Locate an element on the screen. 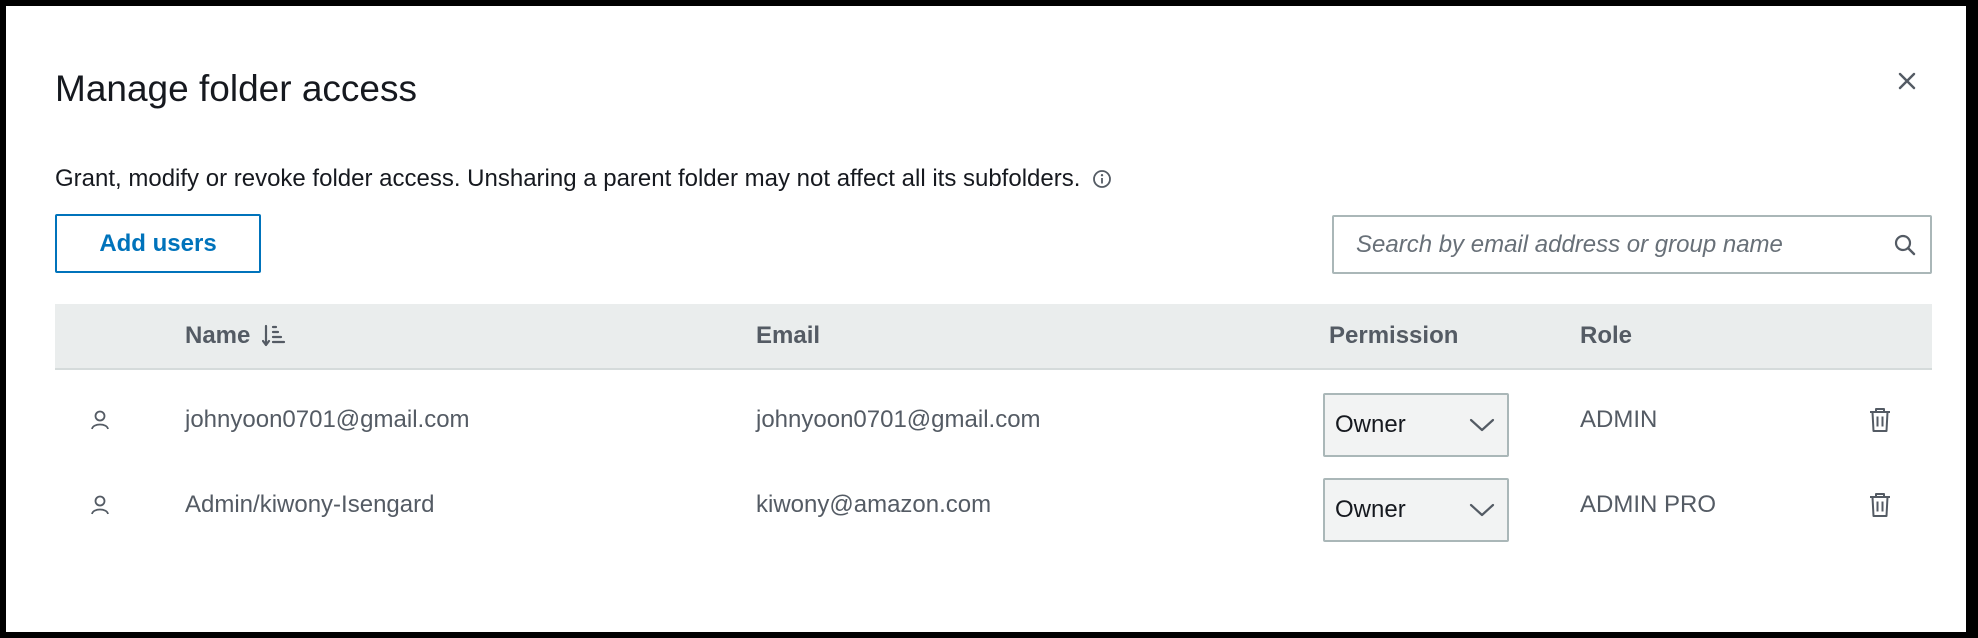  search-input is located at coordinates (1607, 244).